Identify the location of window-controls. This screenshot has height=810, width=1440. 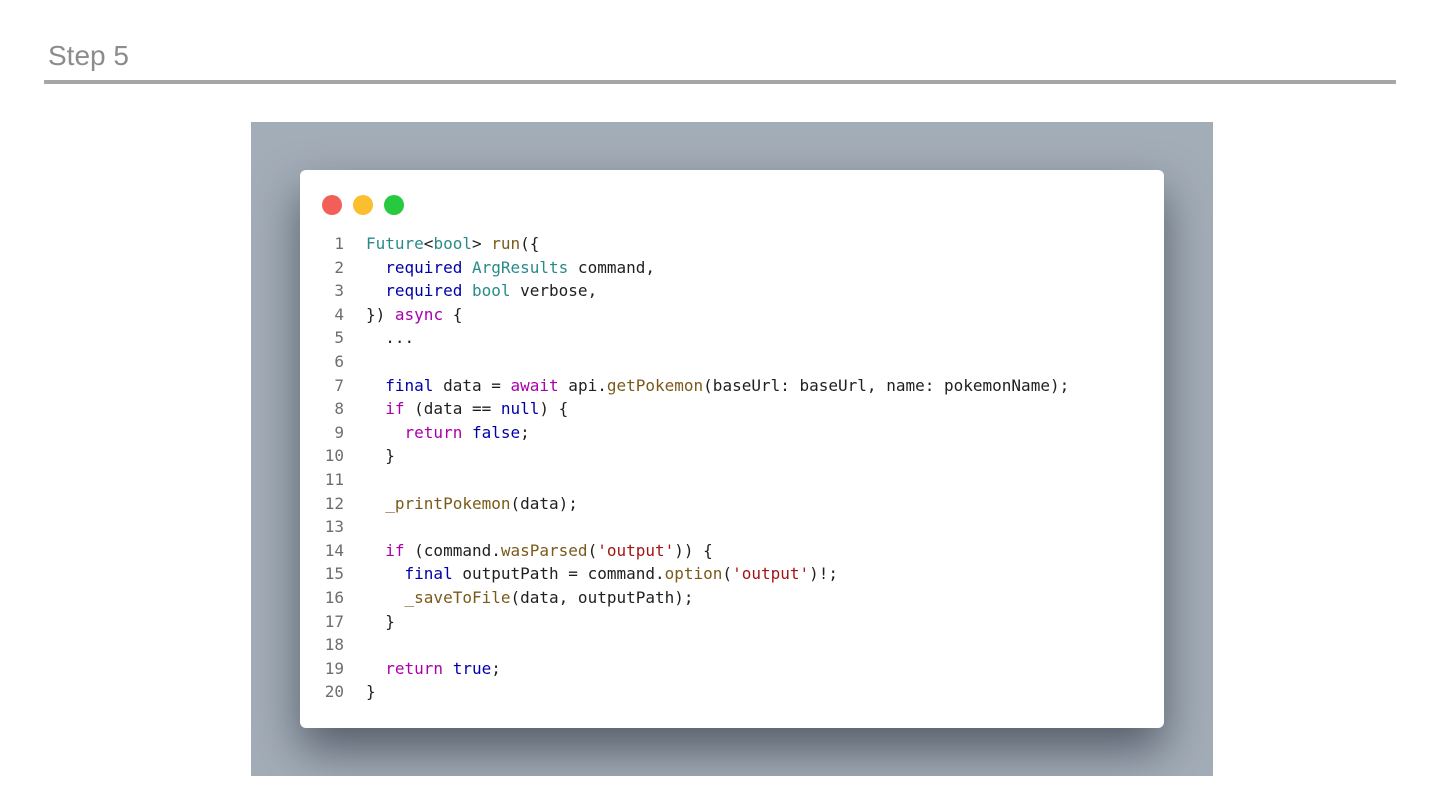
(363, 205).